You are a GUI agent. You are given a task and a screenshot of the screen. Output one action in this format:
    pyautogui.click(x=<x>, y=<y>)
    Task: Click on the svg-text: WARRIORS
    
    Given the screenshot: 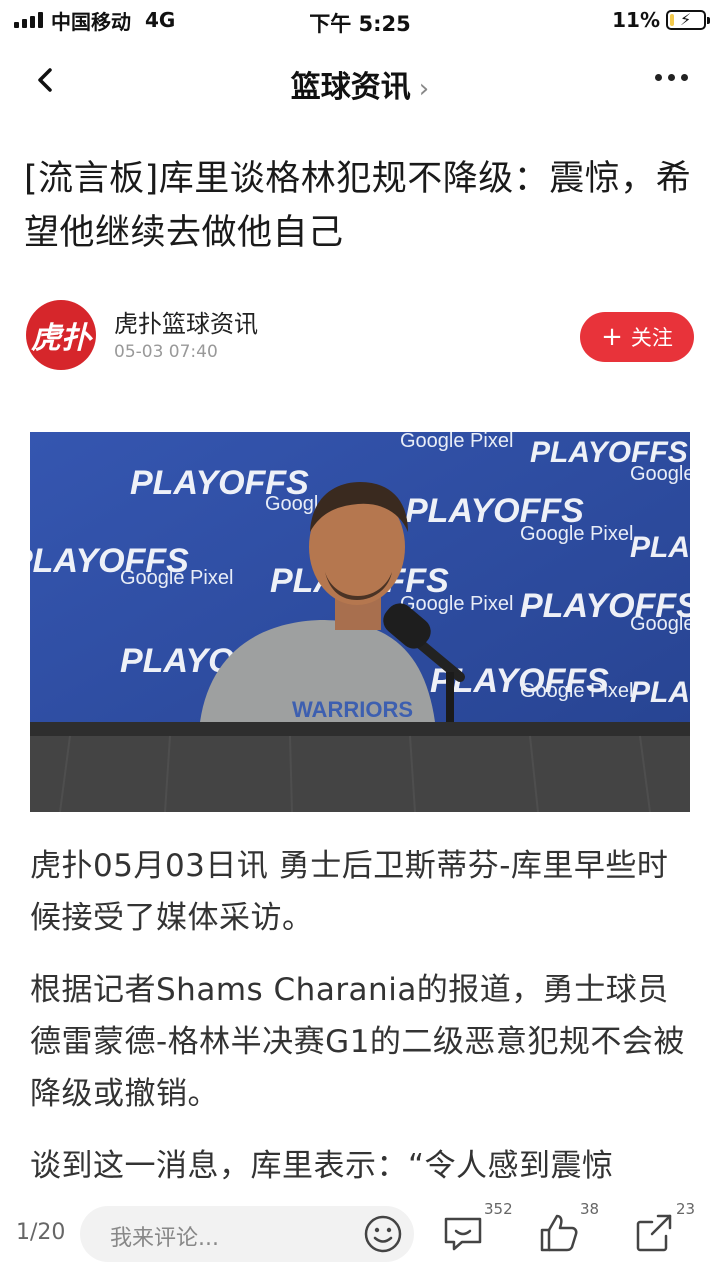 What is the action you would take?
    pyautogui.click(x=352, y=709)
    